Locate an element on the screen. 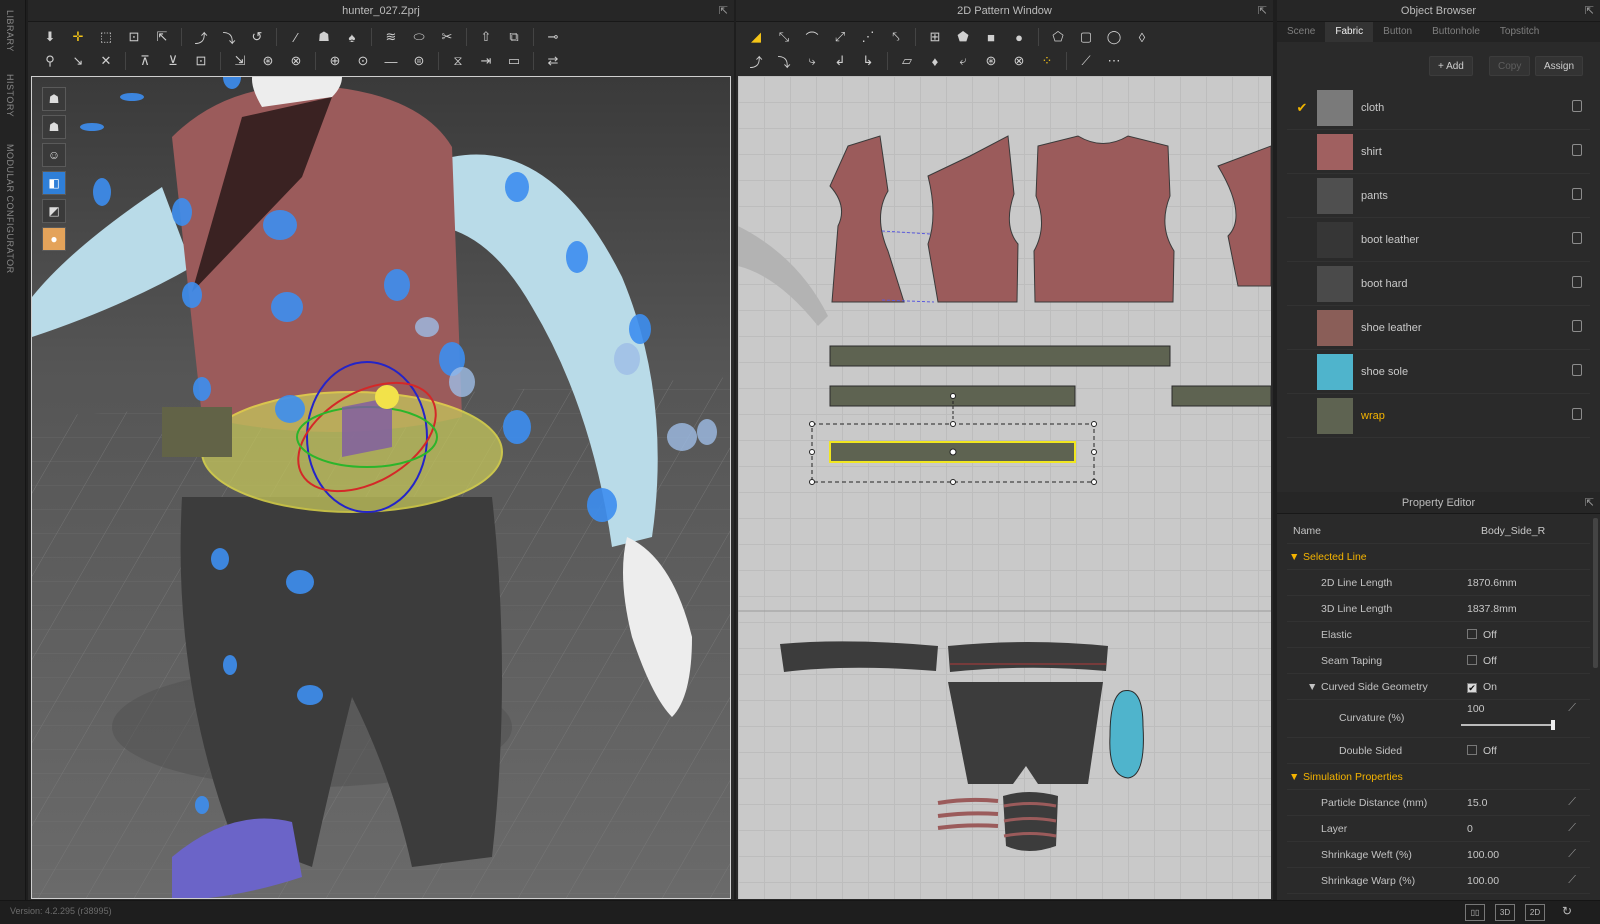 The height and width of the screenshot is (924, 1600). buttonhole-2d-icon: ⊗ is located at coordinates (1019, 61).